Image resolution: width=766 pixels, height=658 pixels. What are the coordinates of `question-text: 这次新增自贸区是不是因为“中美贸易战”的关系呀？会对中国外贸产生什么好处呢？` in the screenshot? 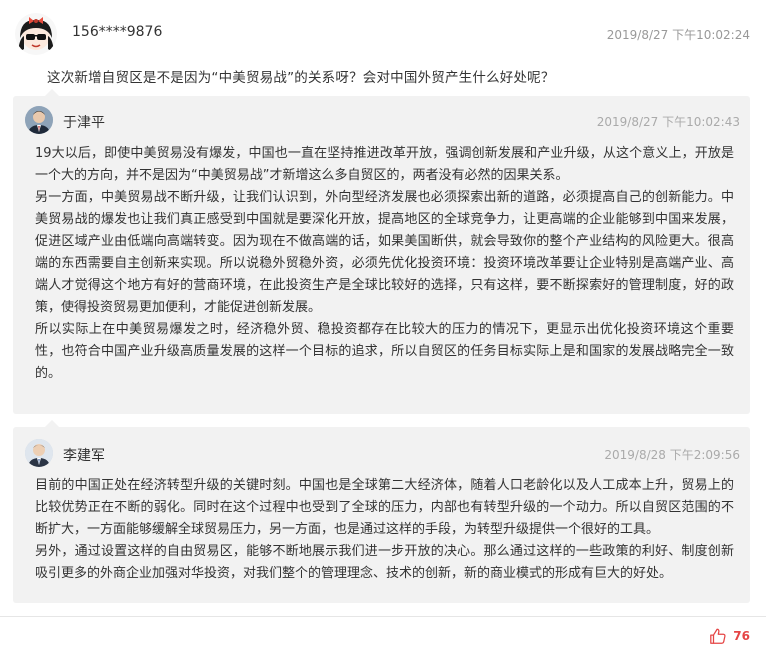 It's located at (301, 78).